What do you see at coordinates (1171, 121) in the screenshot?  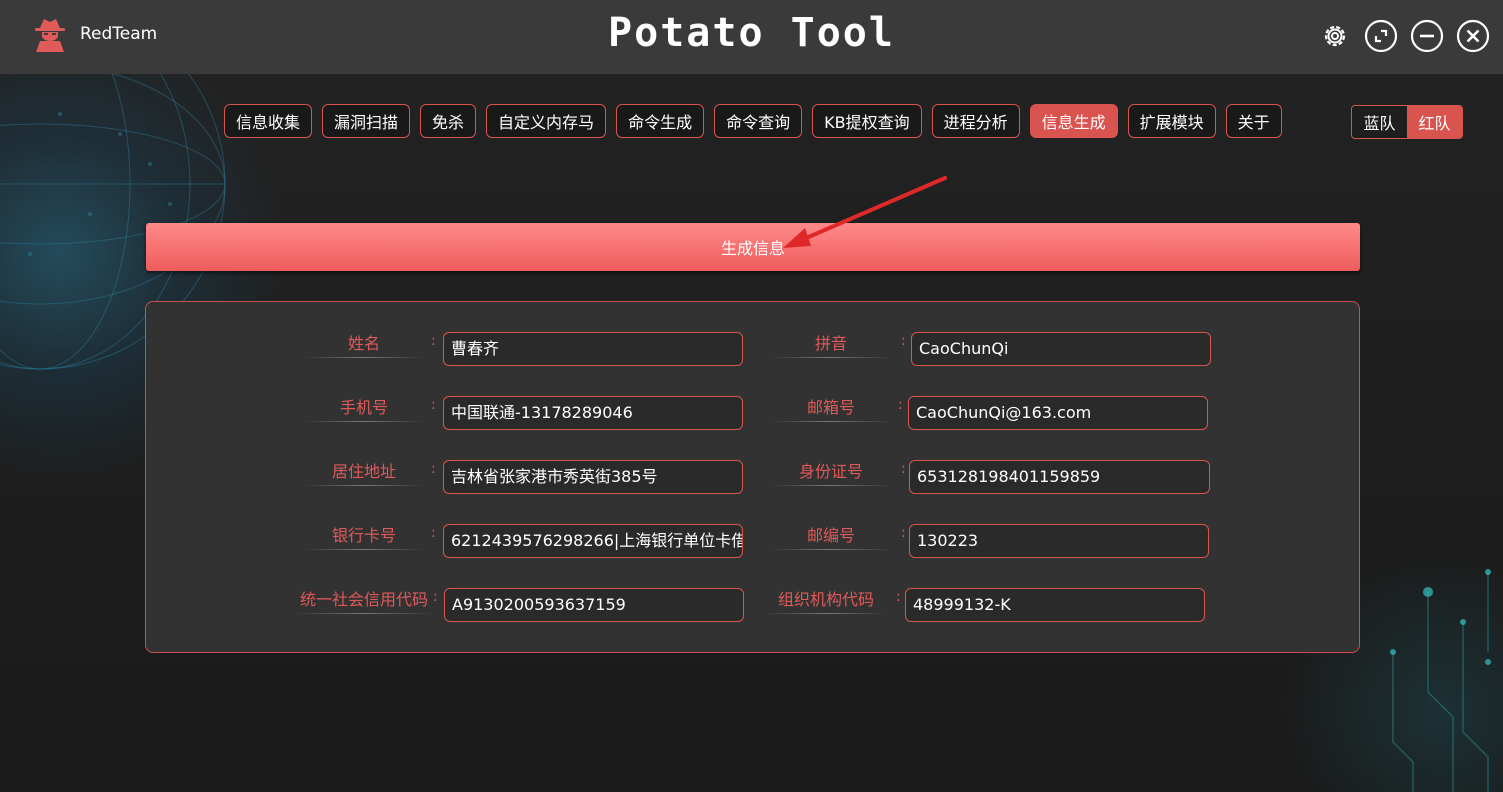 I see `tab-extensions: 扩展模块` at bounding box center [1171, 121].